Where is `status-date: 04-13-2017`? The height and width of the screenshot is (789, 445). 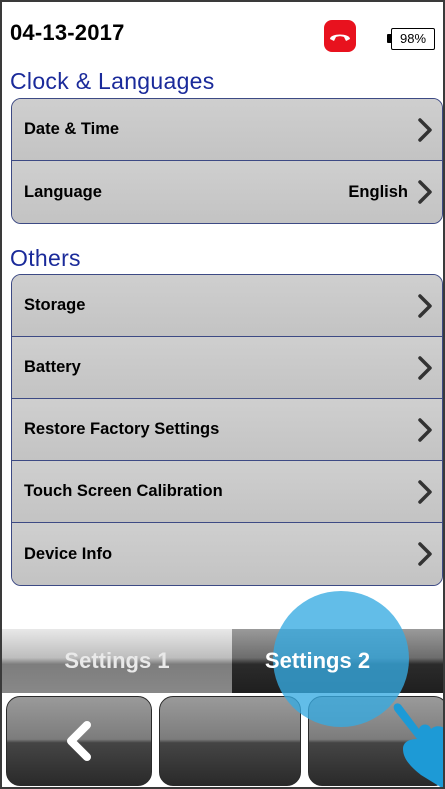
status-date: 04-13-2017 is located at coordinates (67, 32).